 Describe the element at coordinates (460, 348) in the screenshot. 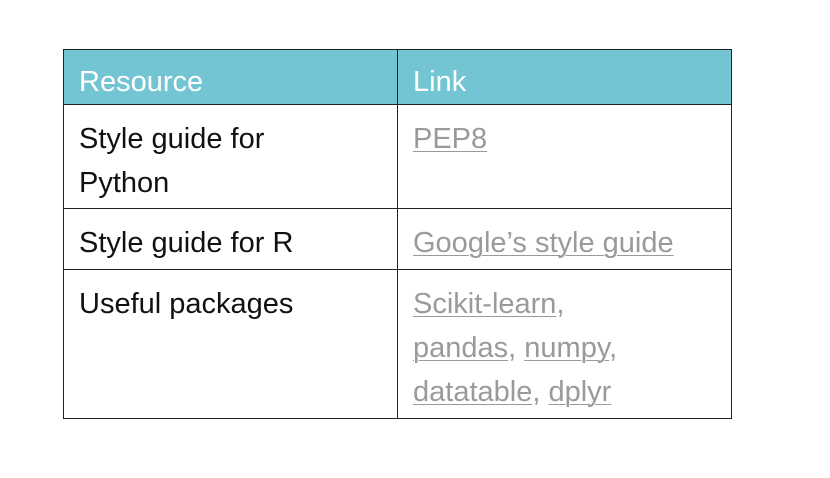

I see `link-pandas: pandas` at that location.